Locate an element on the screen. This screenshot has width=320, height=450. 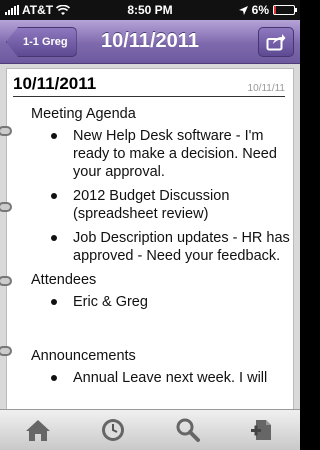
battery-level is located at coordinates (275, 10).